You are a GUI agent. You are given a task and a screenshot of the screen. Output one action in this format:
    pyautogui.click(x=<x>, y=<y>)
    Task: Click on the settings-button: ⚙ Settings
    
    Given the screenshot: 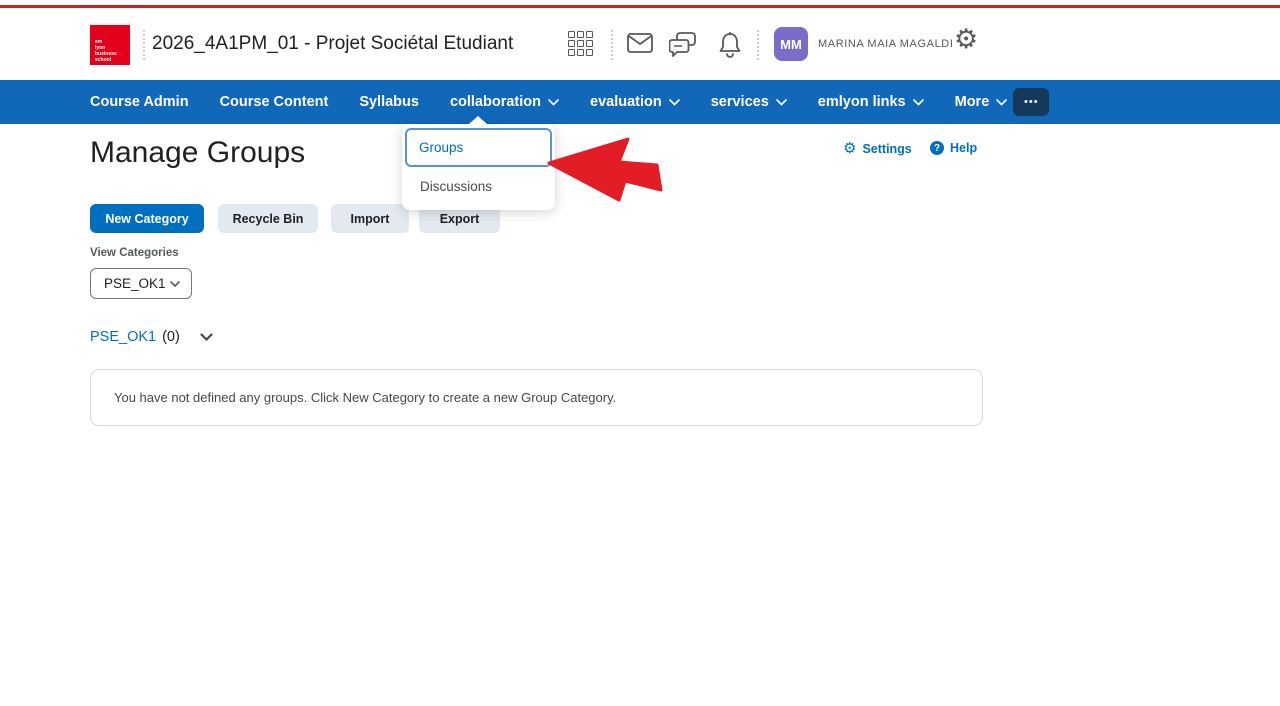 What is the action you would take?
    pyautogui.click(x=877, y=148)
    